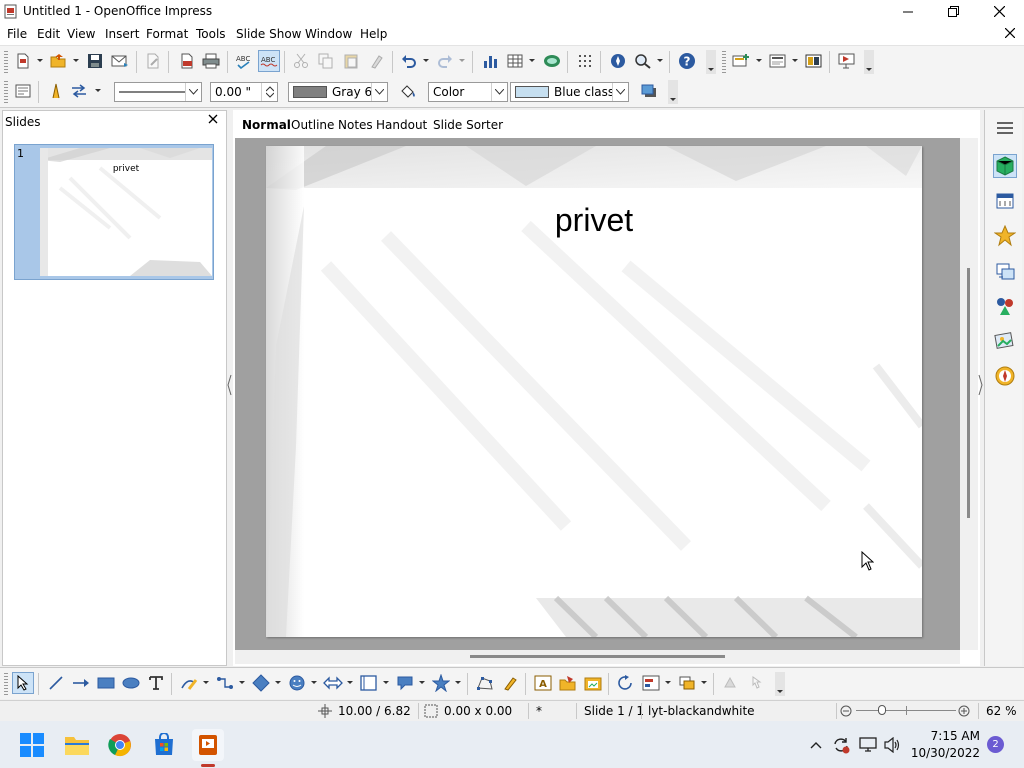  Describe the element at coordinates (156, 683) in the screenshot. I see `text-tool-icon` at that location.